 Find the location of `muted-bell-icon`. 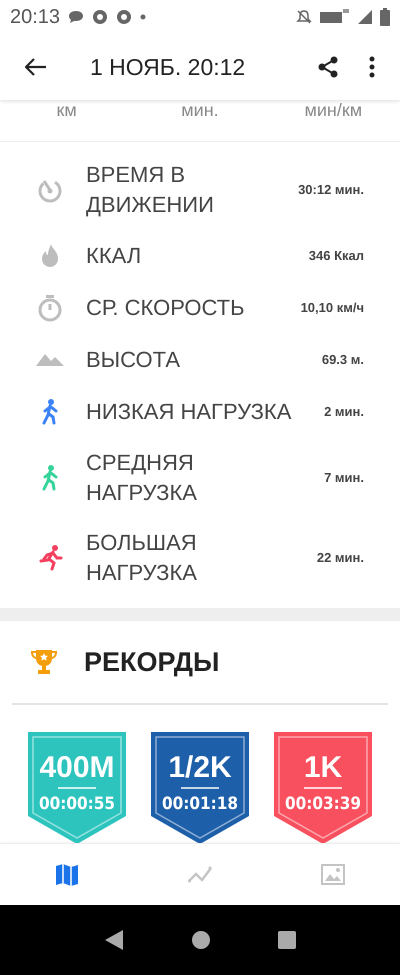

muted-bell-icon is located at coordinates (304, 17).